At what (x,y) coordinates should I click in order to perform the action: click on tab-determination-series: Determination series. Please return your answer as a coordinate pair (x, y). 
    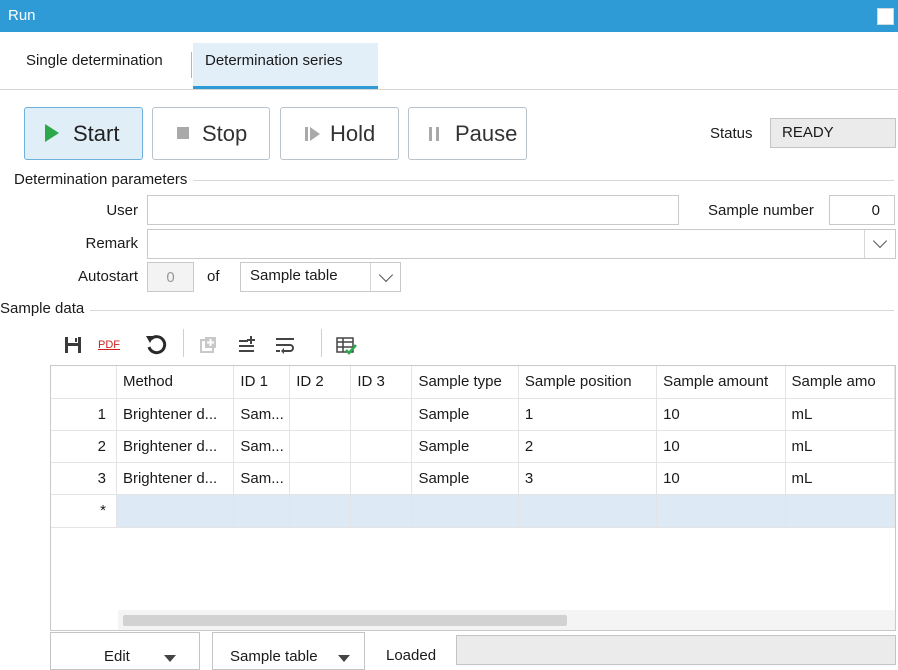
    Looking at the image, I should click on (285, 66).